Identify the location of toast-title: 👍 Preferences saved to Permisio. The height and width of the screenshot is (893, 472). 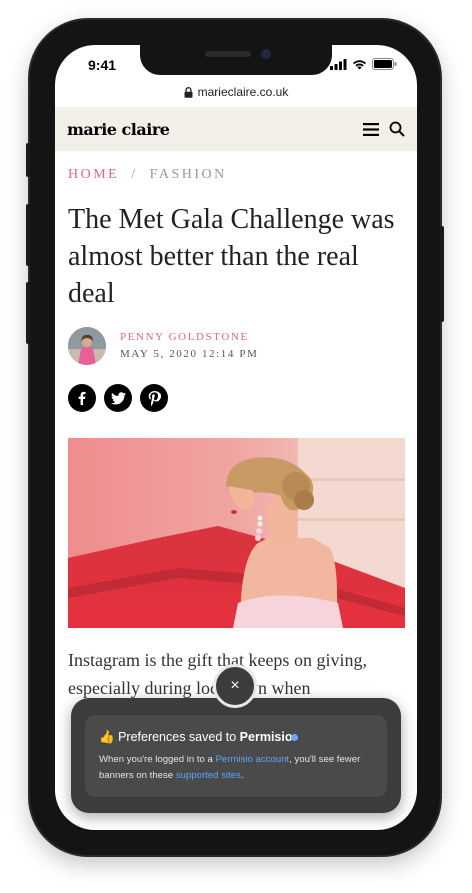
(199, 737).